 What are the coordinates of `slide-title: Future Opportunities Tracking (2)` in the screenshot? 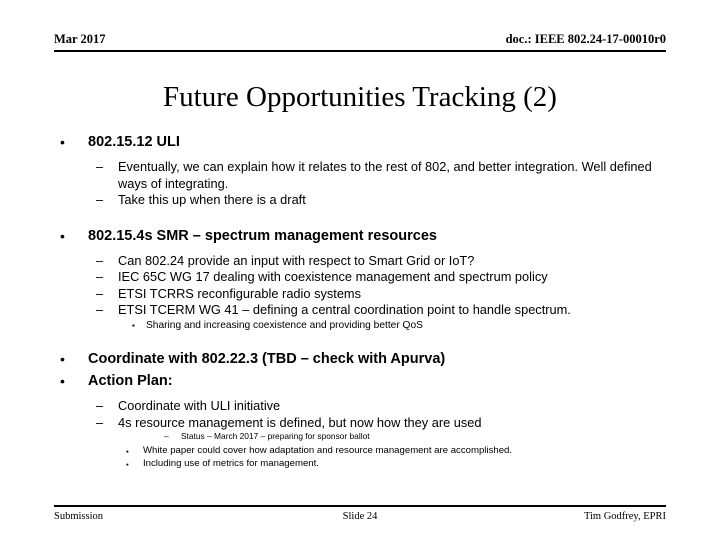 It's located at (360, 97).